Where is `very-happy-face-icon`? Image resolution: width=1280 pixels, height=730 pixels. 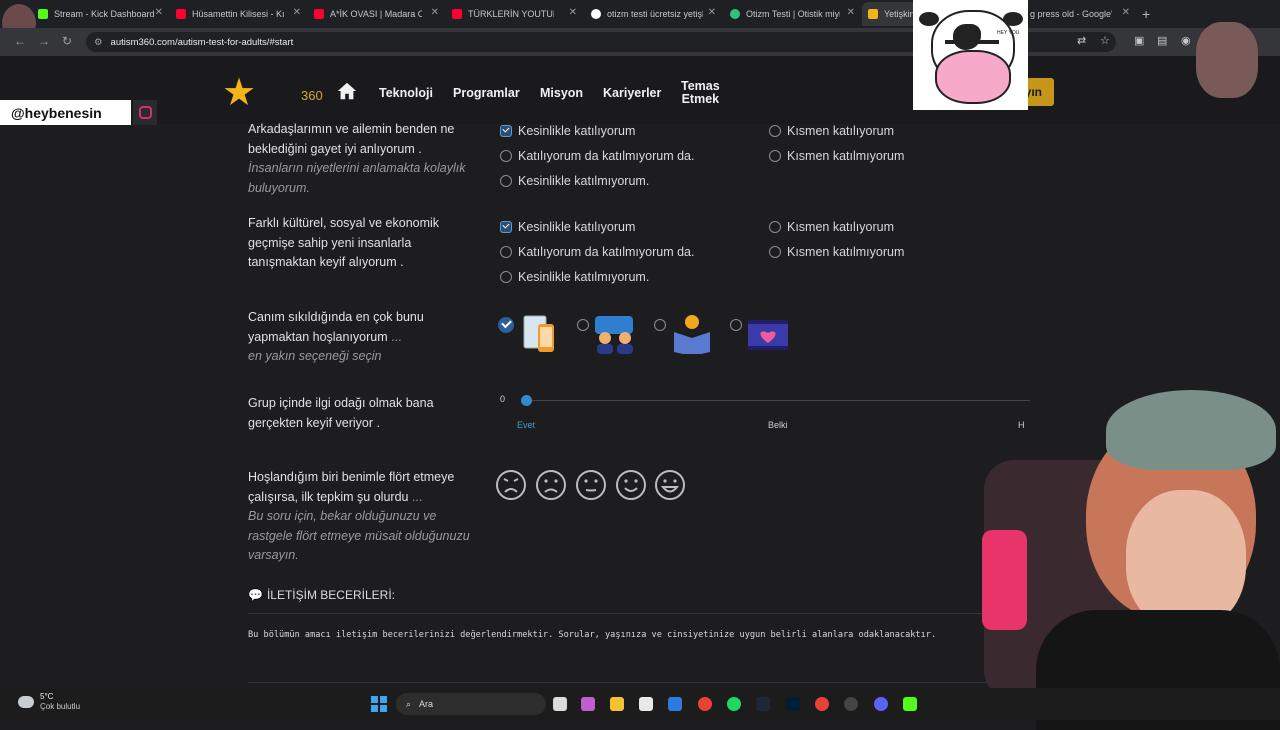 very-happy-face-icon is located at coordinates (670, 485).